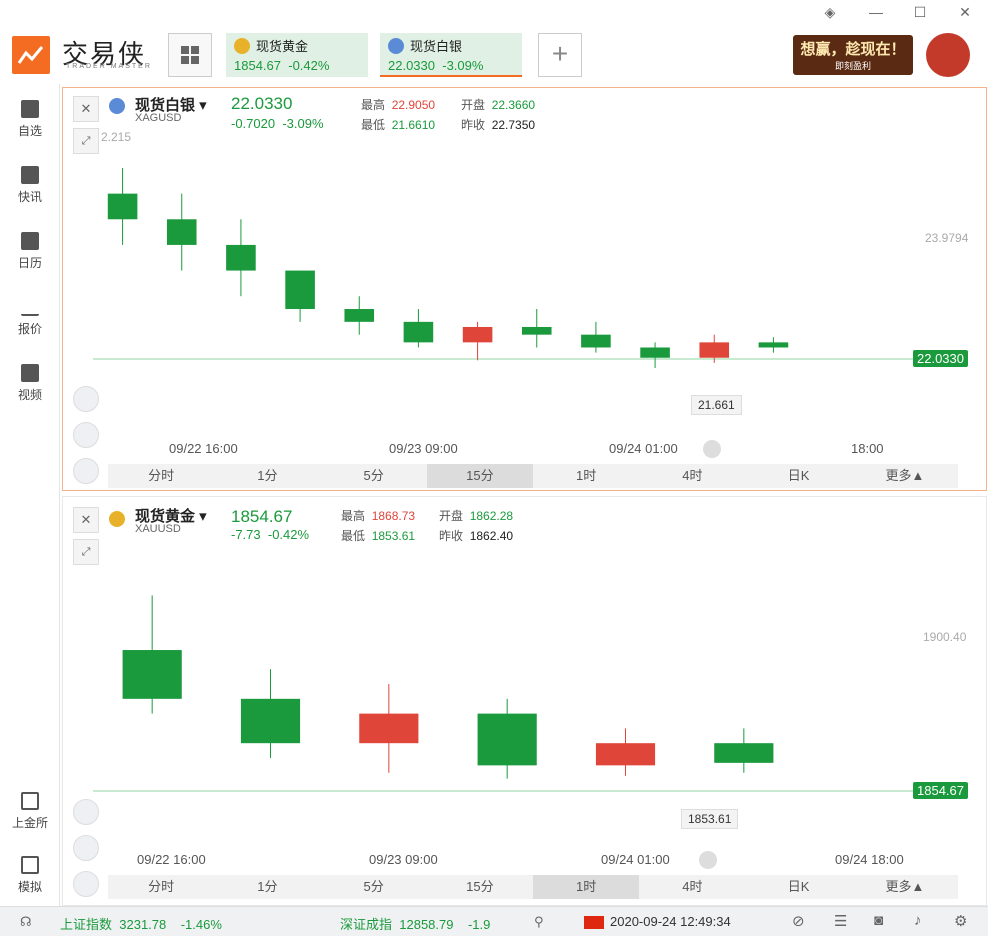 This screenshot has height=936, width=988. I want to click on sidebar-item-quotes: 报价, so click(30, 317).